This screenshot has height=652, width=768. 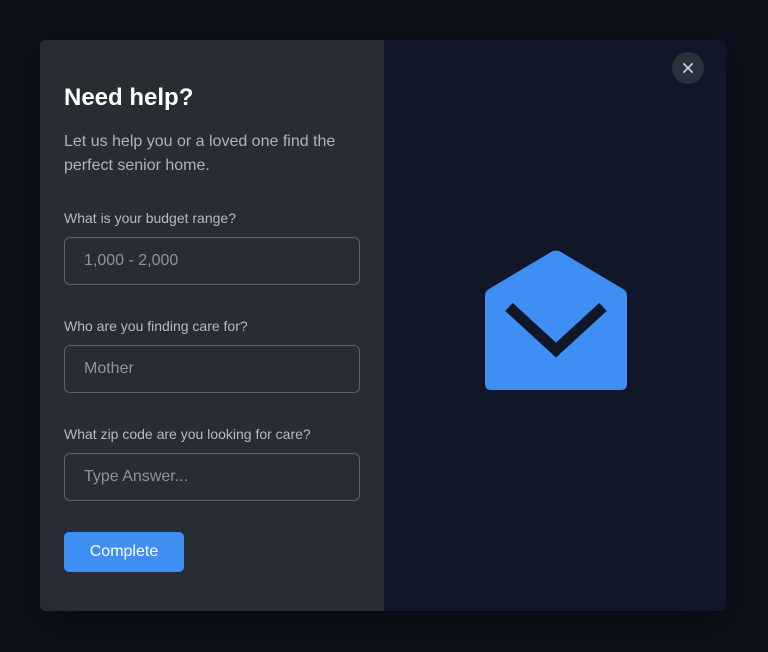 What do you see at coordinates (212, 477) in the screenshot?
I see `zip-input` at bounding box center [212, 477].